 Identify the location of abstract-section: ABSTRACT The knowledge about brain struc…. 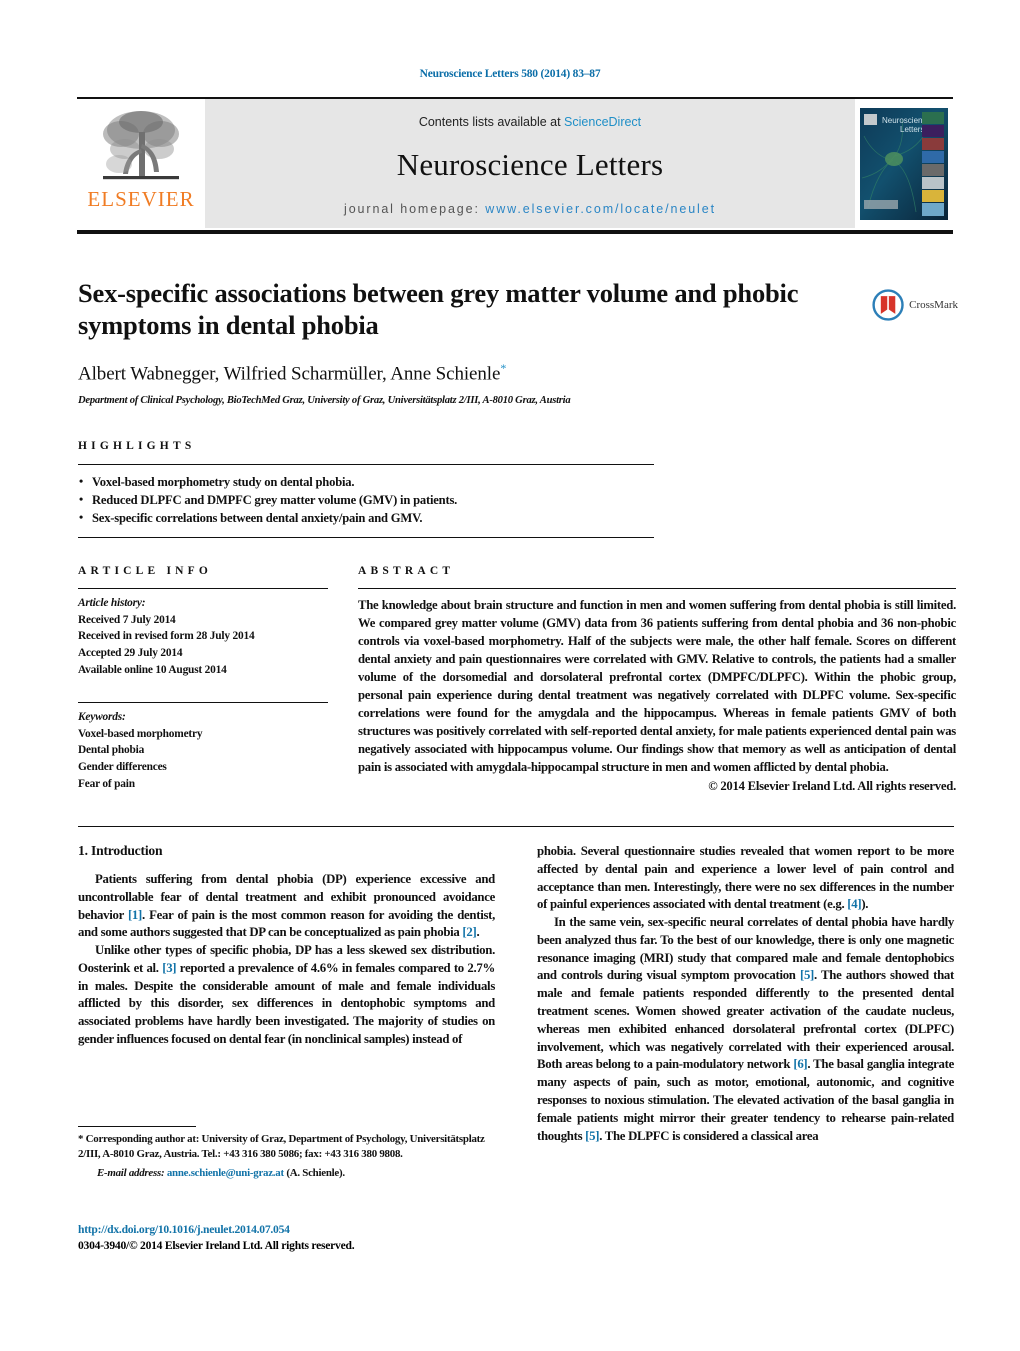
(657, 679).